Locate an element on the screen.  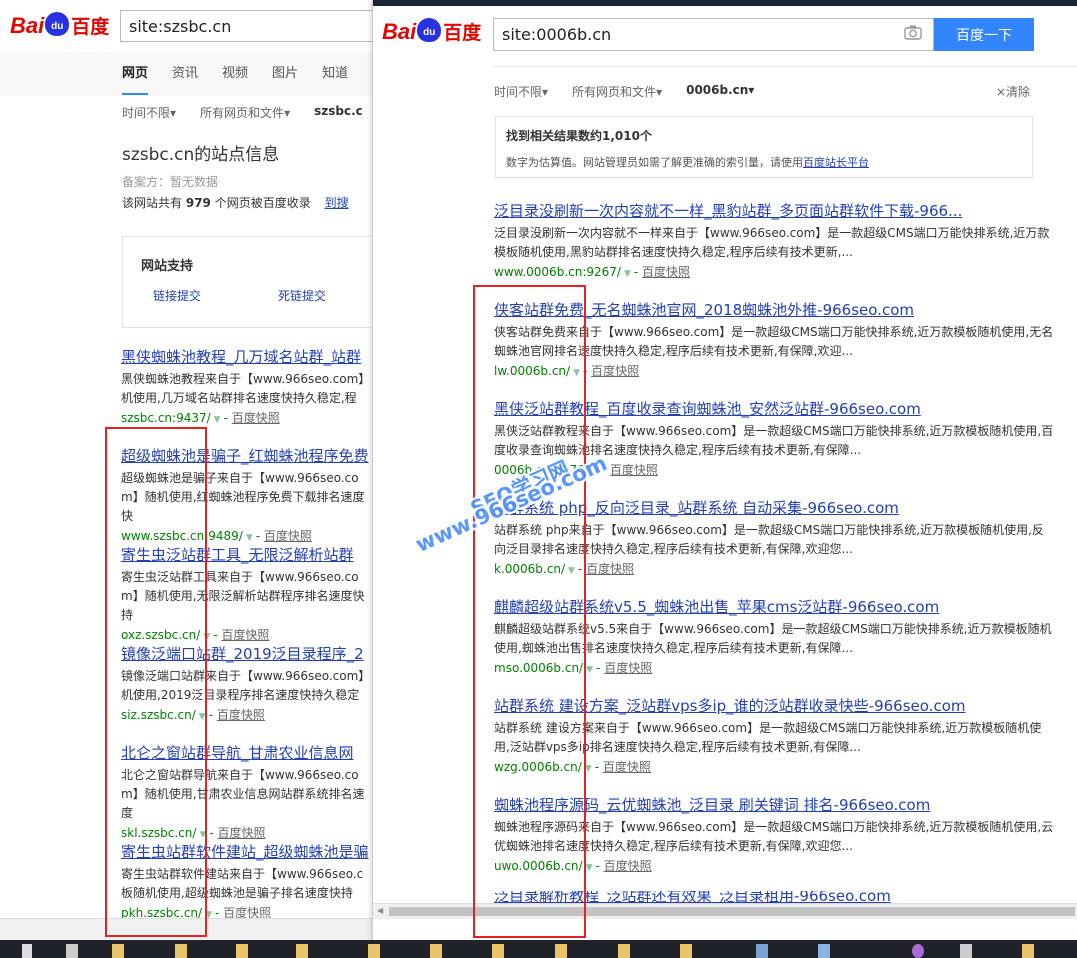
window-top-strip is located at coordinates (725, 3).